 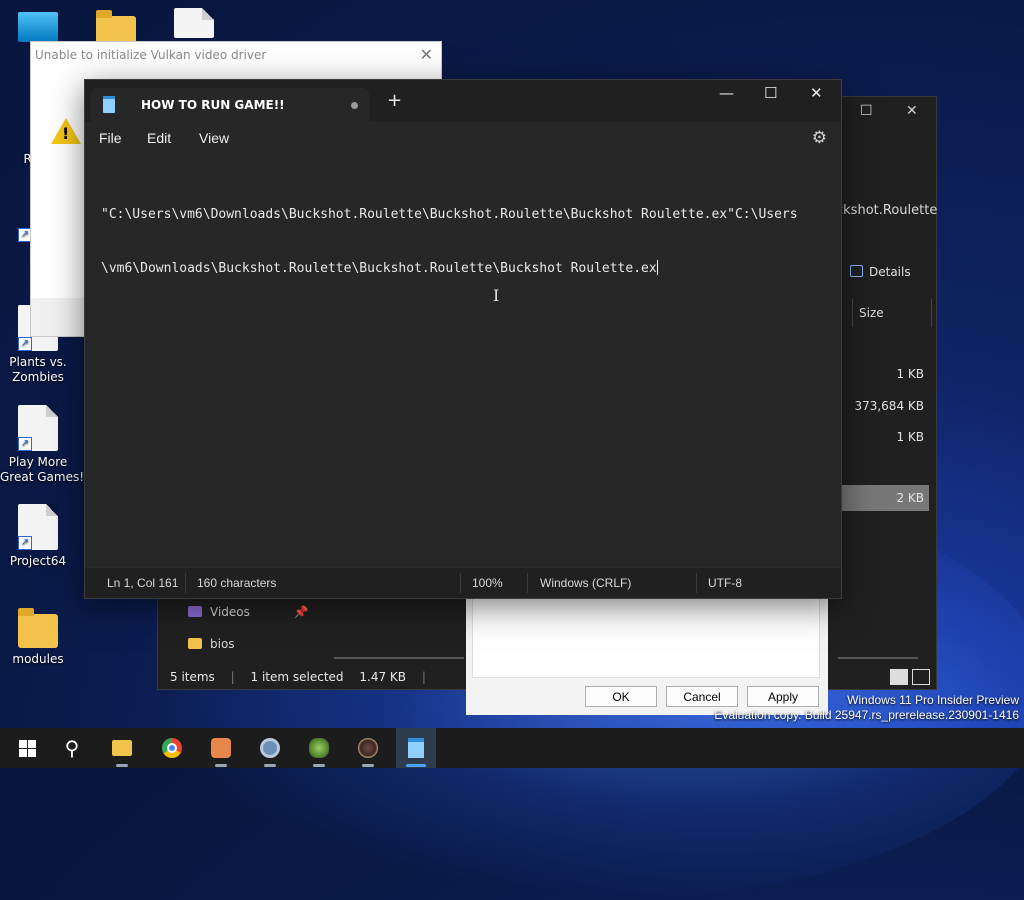 I want to click on taskbar-buckshot-roulette, so click(x=368, y=748).